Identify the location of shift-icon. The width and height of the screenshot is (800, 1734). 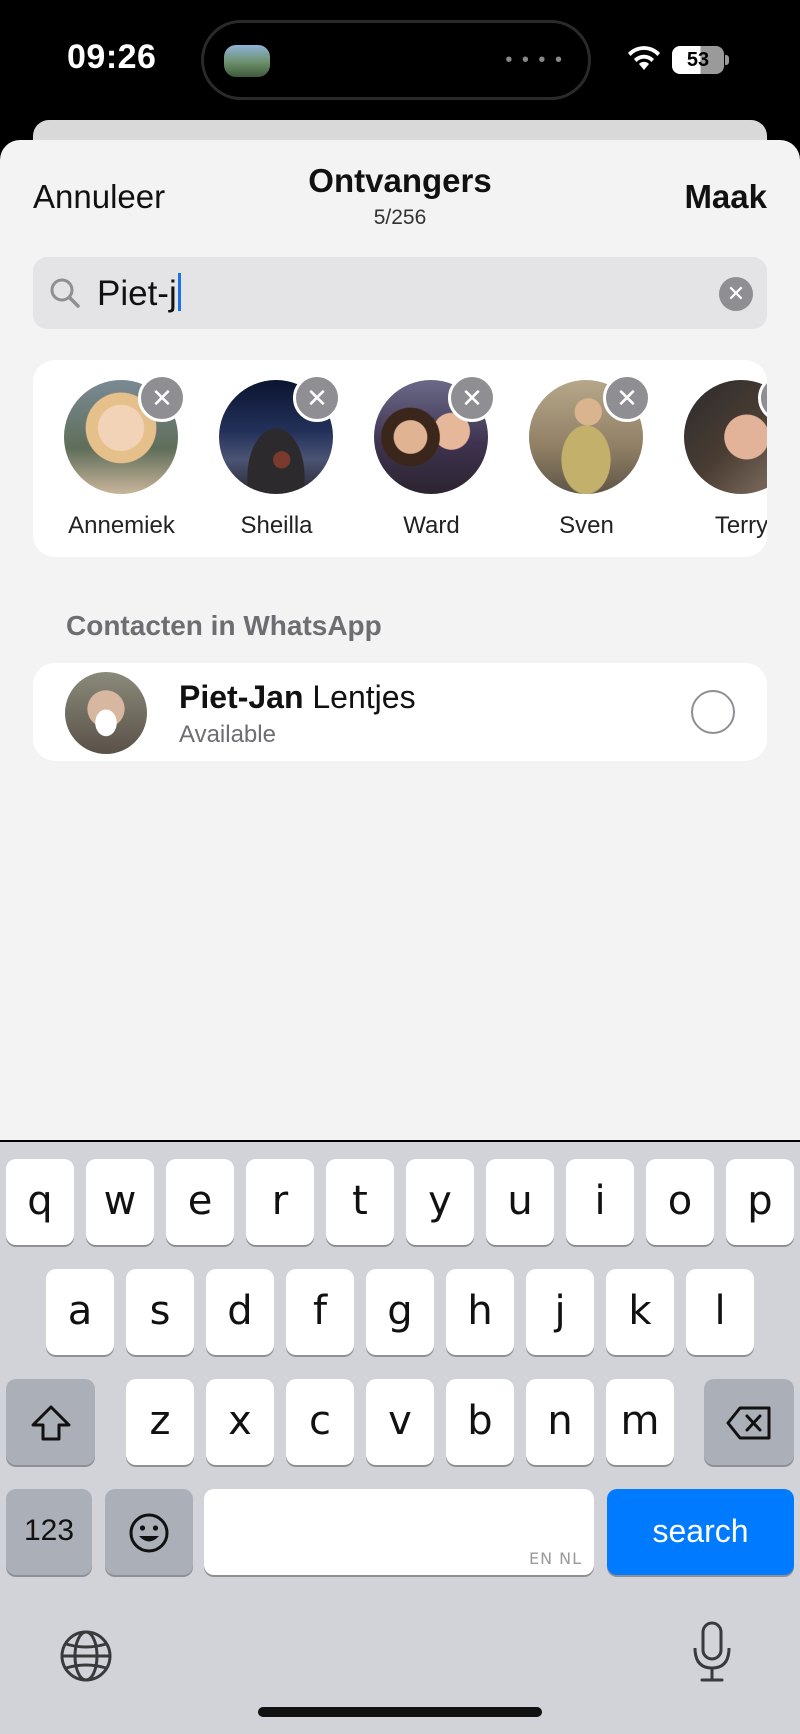
(50, 1423).